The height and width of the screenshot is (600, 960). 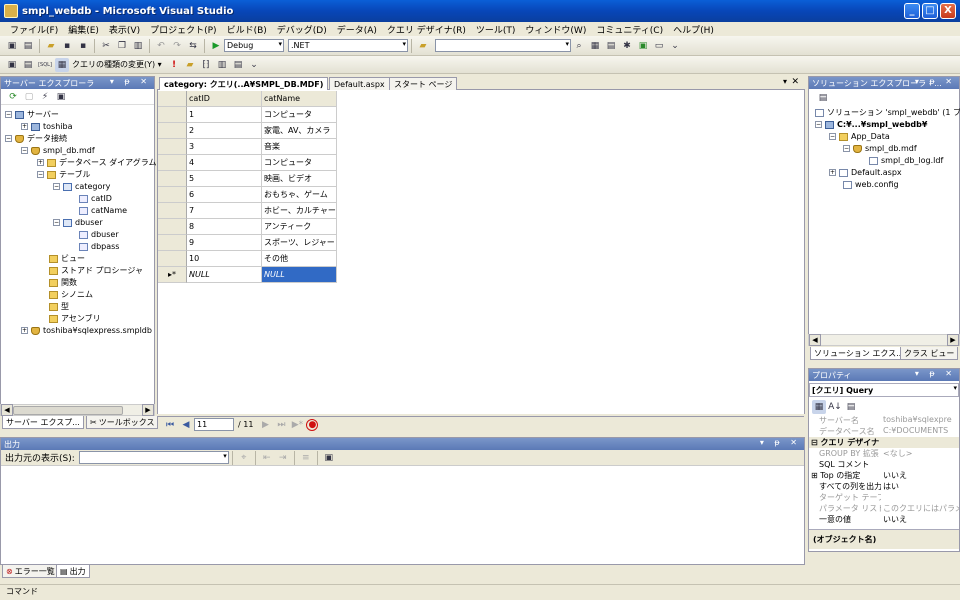 I want to click on property-row: データベース名 C:¥DOCUMENTS, so click(x=884, y=431).